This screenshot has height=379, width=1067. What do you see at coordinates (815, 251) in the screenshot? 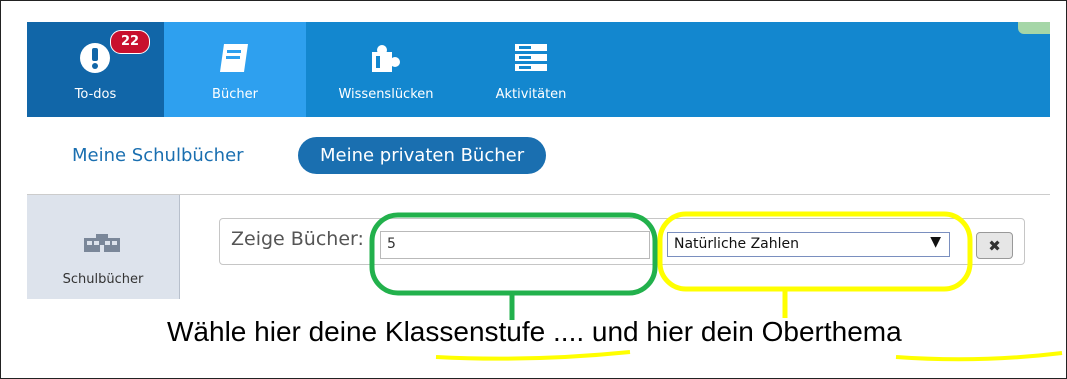
I see `yellow-highlight-circle` at bounding box center [815, 251].